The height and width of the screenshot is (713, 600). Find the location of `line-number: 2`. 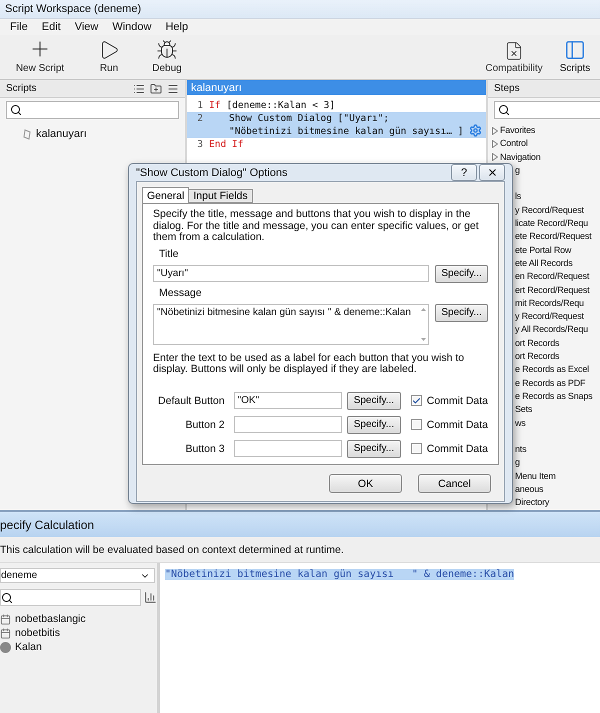

line-number: 2 is located at coordinates (200, 119).